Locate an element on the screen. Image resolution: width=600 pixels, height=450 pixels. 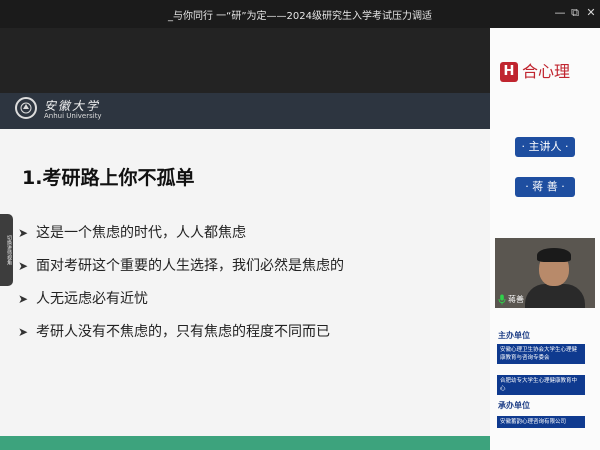
seal-glyph-icon is located at coordinates (26, 108).